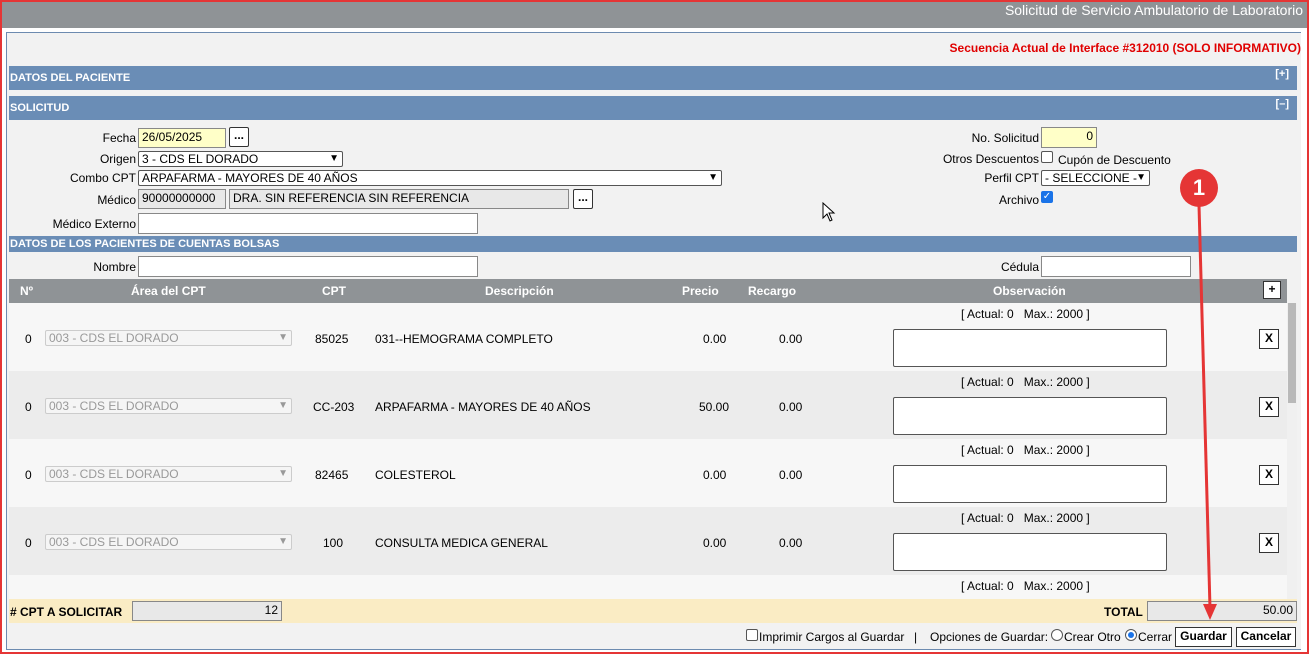  I want to click on annotation-arrow, so click(1207, 412).